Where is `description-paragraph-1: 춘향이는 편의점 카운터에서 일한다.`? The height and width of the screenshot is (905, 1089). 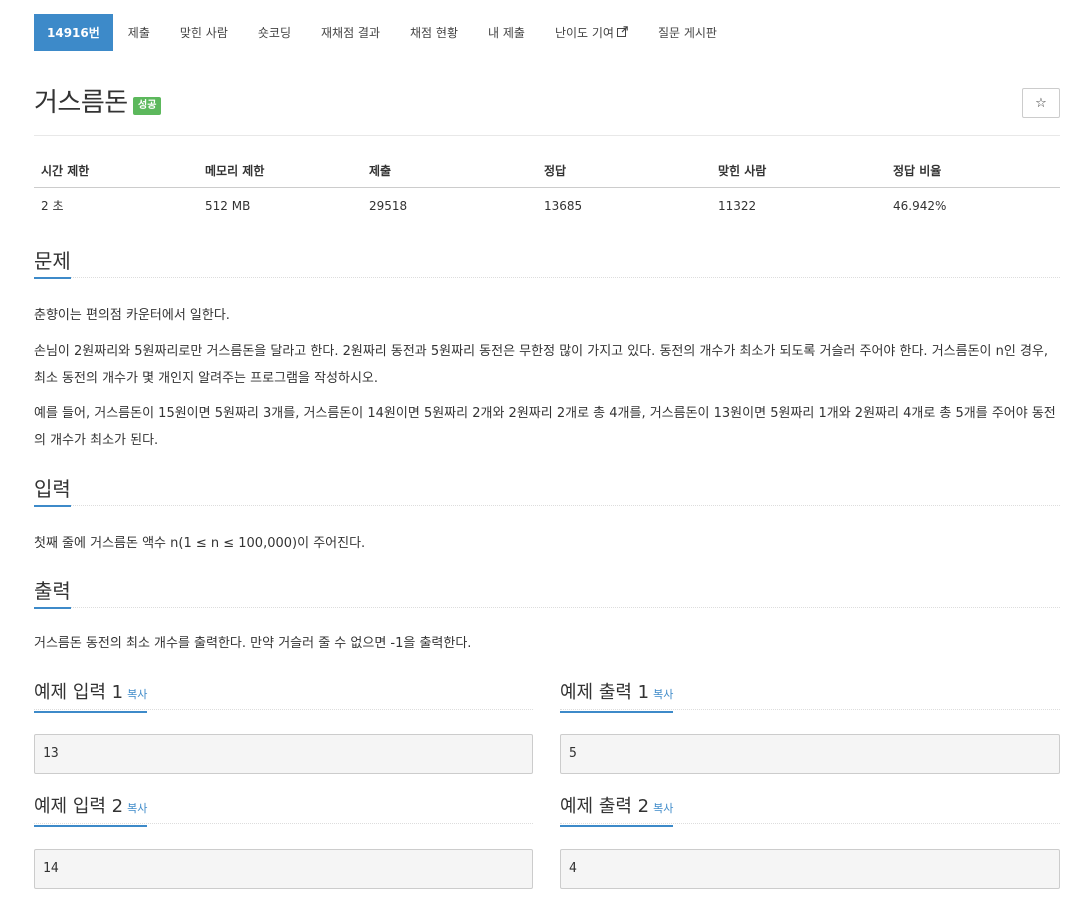
description-paragraph-1: 춘향이는 편의점 카운터에서 일한다. is located at coordinates (132, 315).